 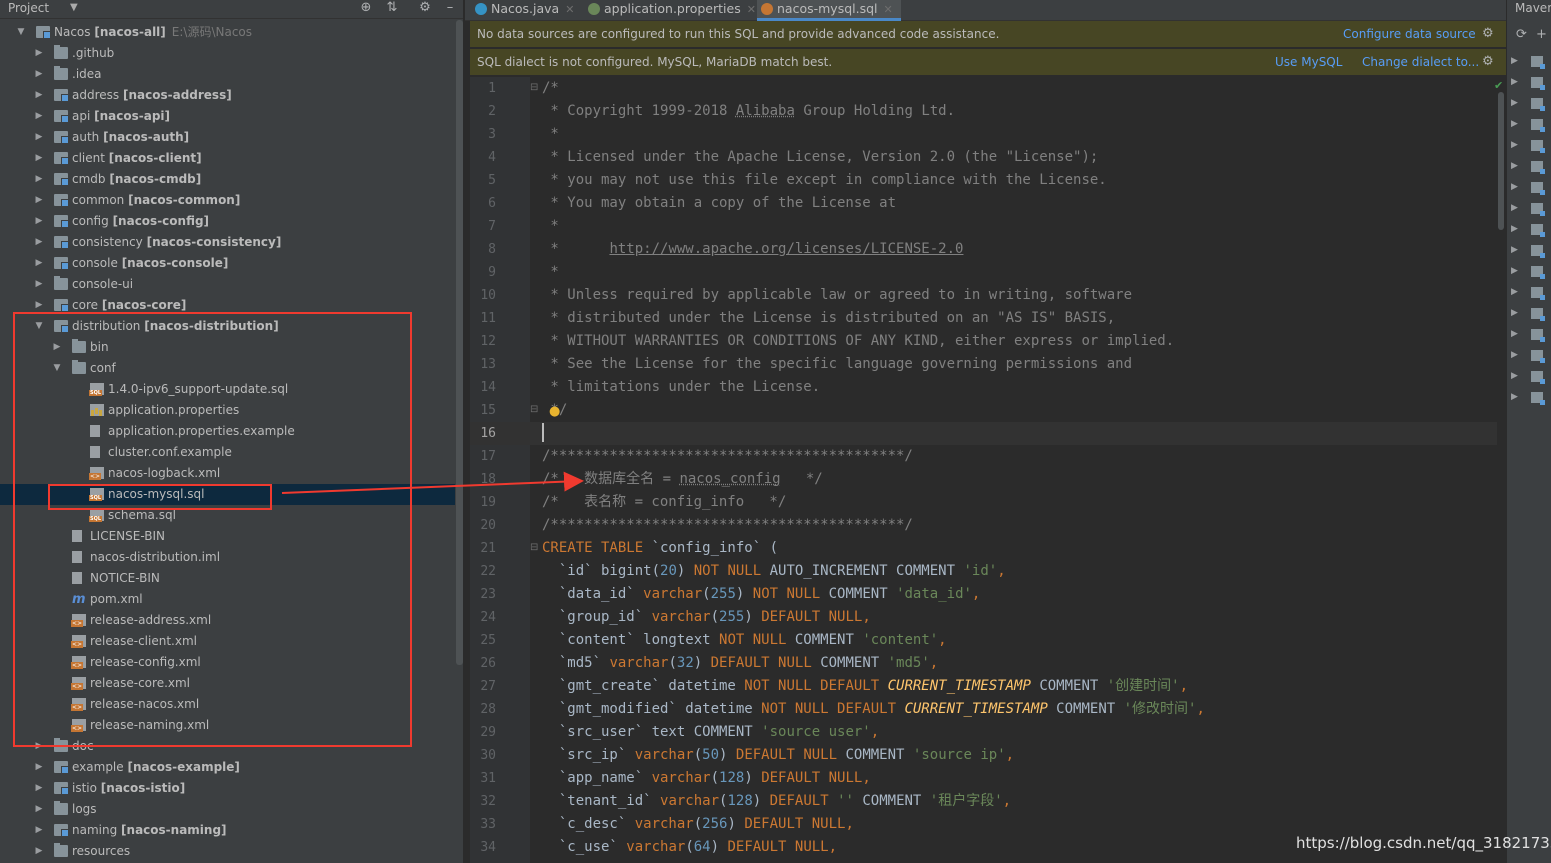 What do you see at coordinates (1423, 843) in the screenshot?
I see `watermark: https://blog.csdn.net/qq_31821733` at bounding box center [1423, 843].